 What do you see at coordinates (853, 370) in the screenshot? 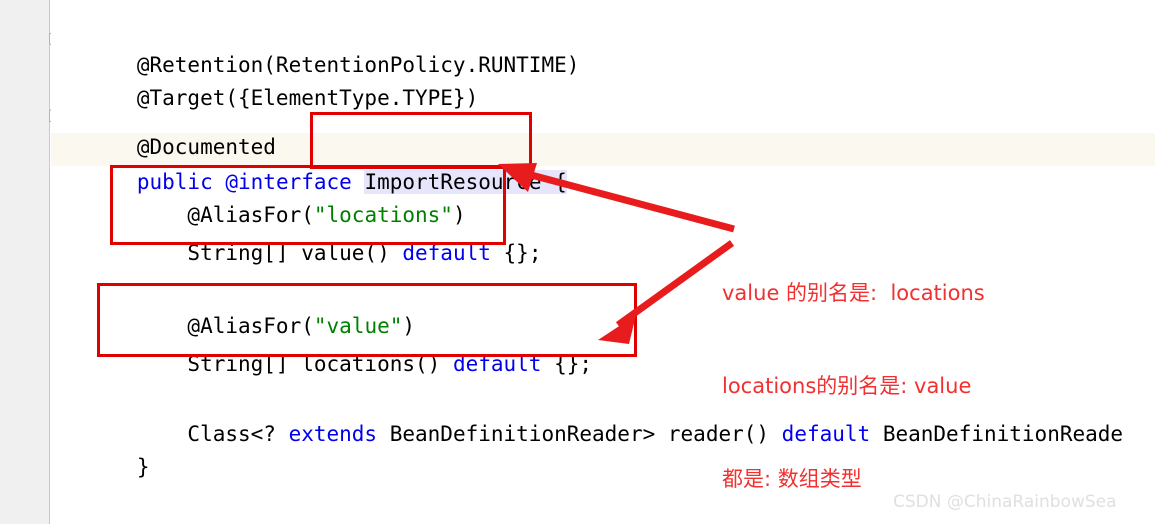
I see `annotation-text-block: value 的别名是: locations locations的别名是` at bounding box center [853, 370].